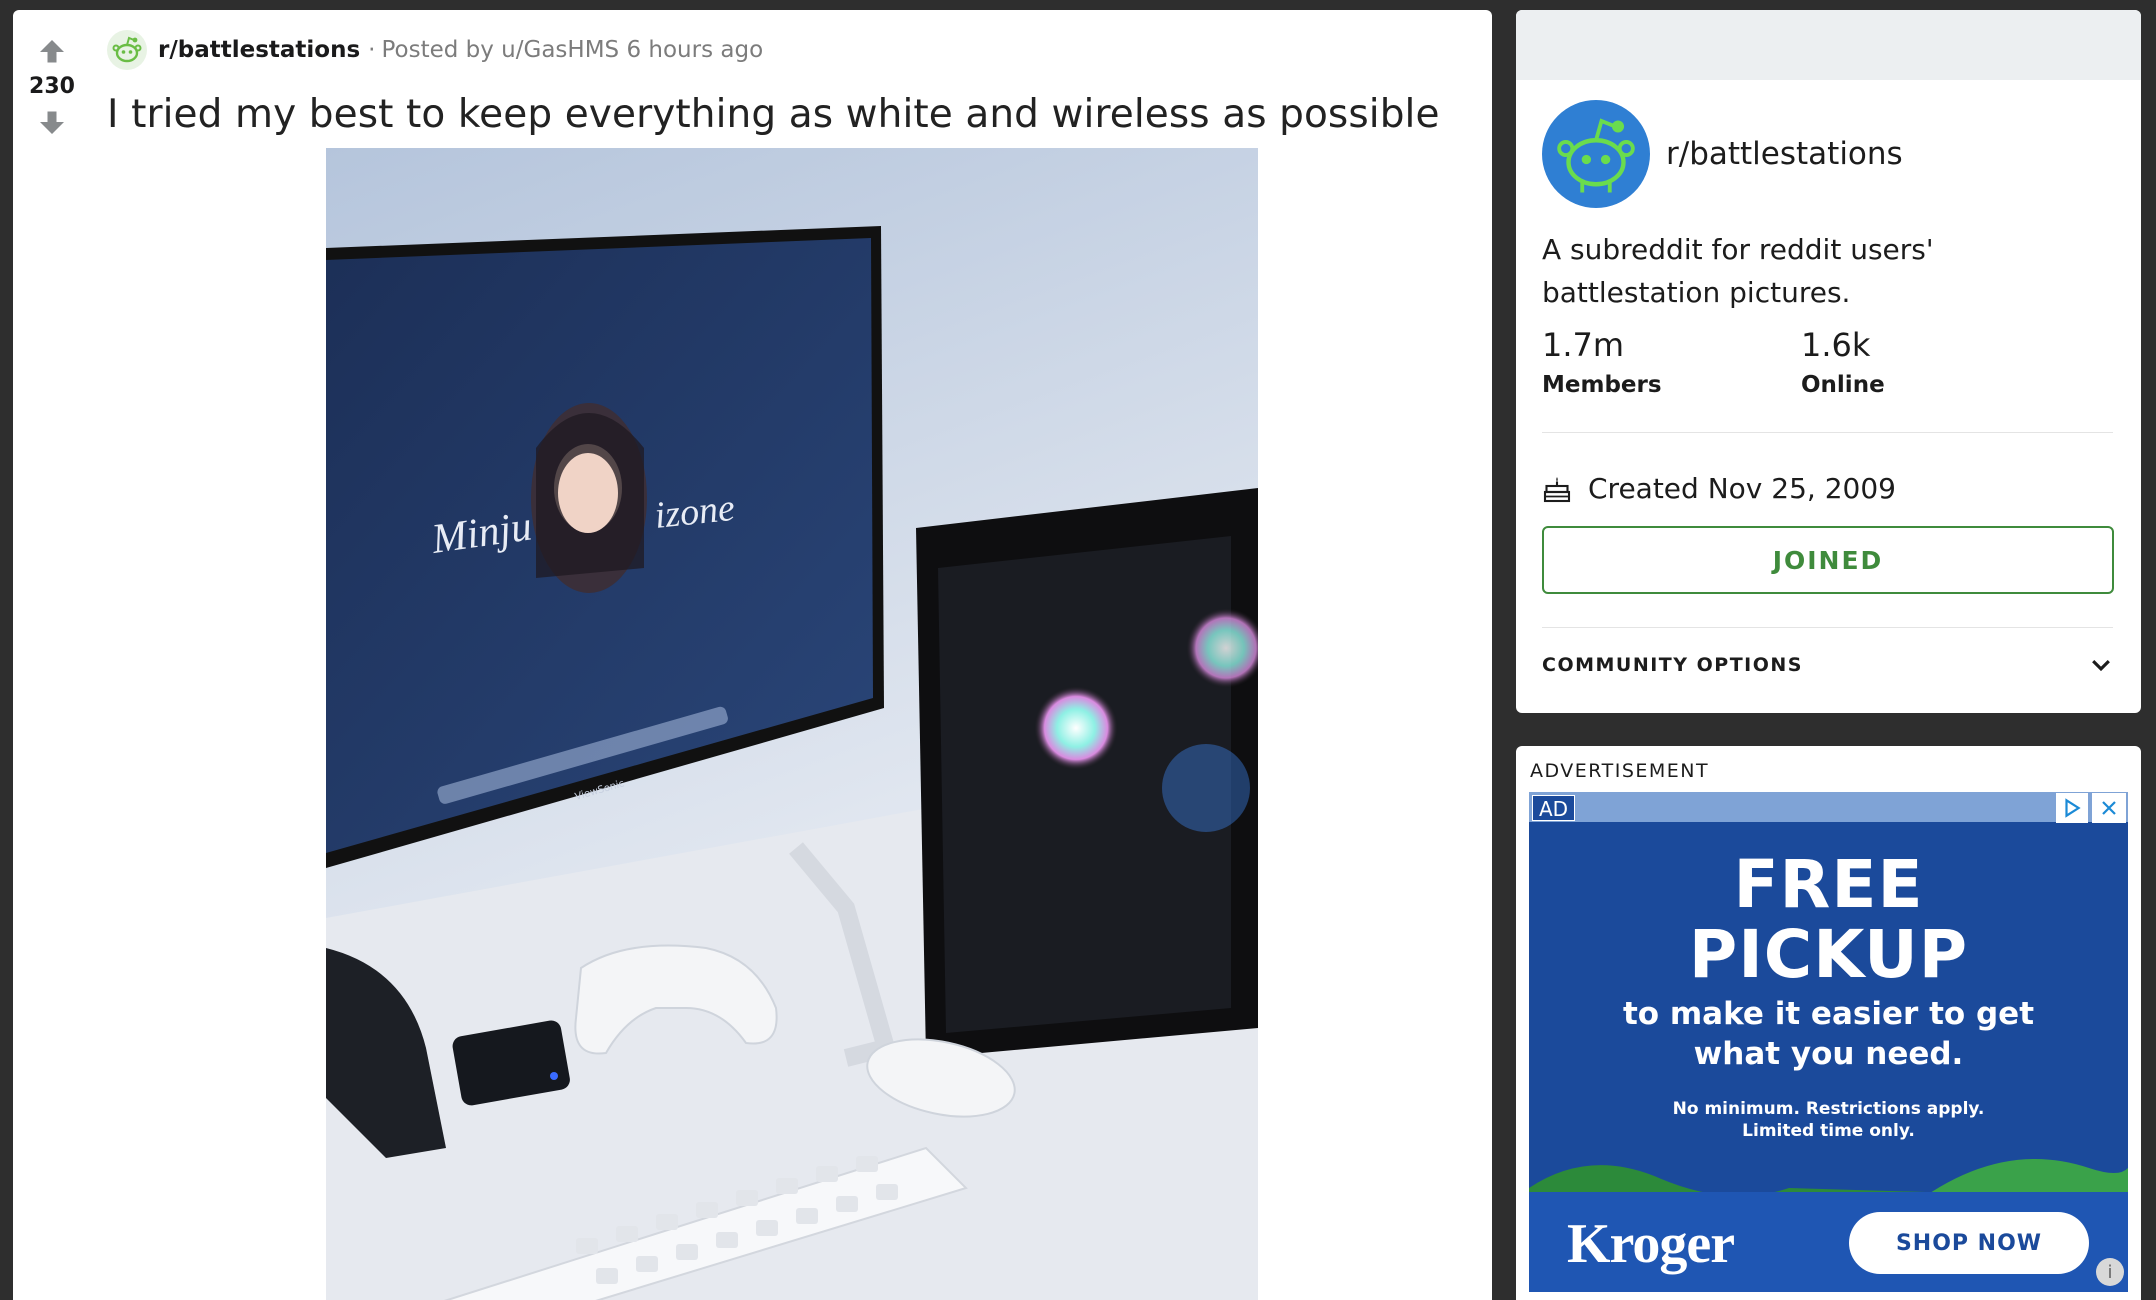  What do you see at coordinates (259, 50) in the screenshot?
I see `subreddit-link: r/battlestations` at bounding box center [259, 50].